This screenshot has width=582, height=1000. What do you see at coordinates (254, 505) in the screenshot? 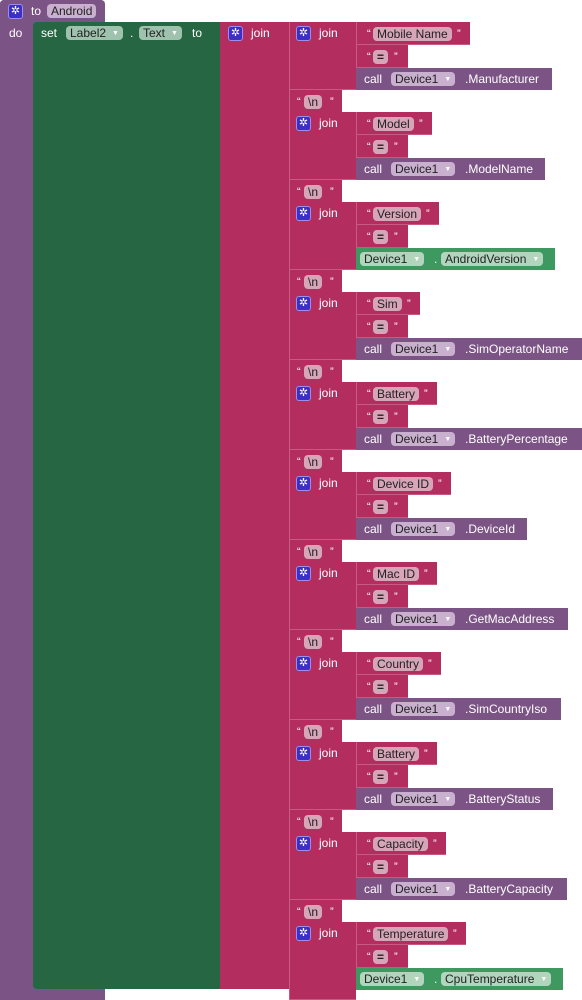
I see `outer-join-block` at bounding box center [254, 505].